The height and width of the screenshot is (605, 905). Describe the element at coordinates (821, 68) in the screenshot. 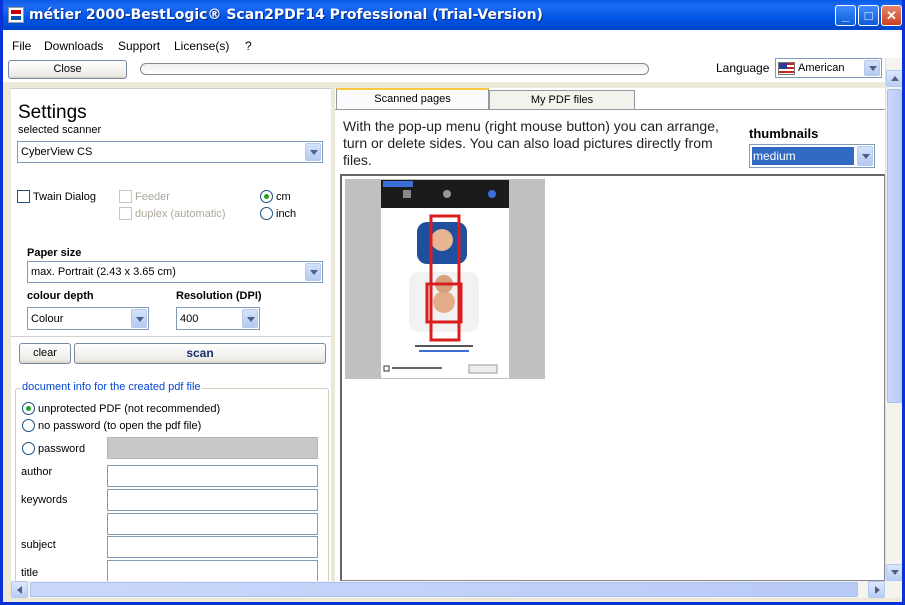

I see `language-value: American` at that location.